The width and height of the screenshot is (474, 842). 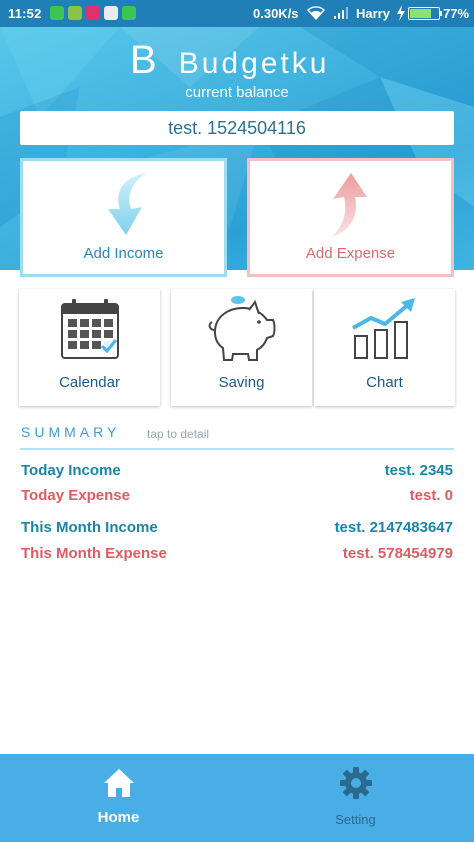 What do you see at coordinates (393, 527) in the screenshot?
I see `month-income-value: test. 2147483647` at bounding box center [393, 527].